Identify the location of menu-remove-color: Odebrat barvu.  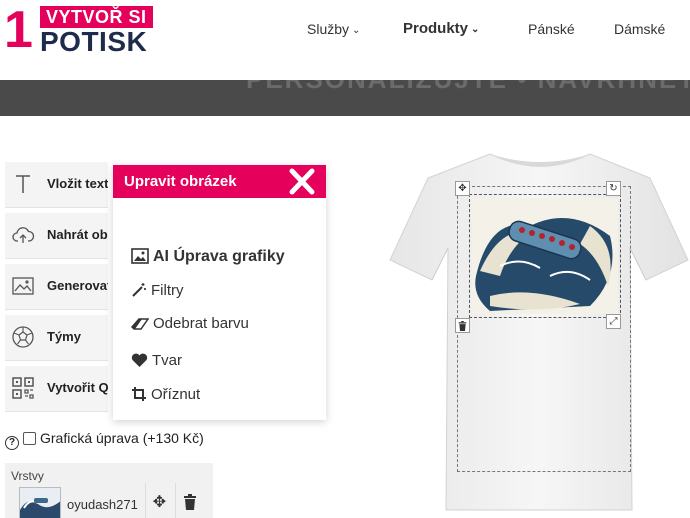
(189, 325).